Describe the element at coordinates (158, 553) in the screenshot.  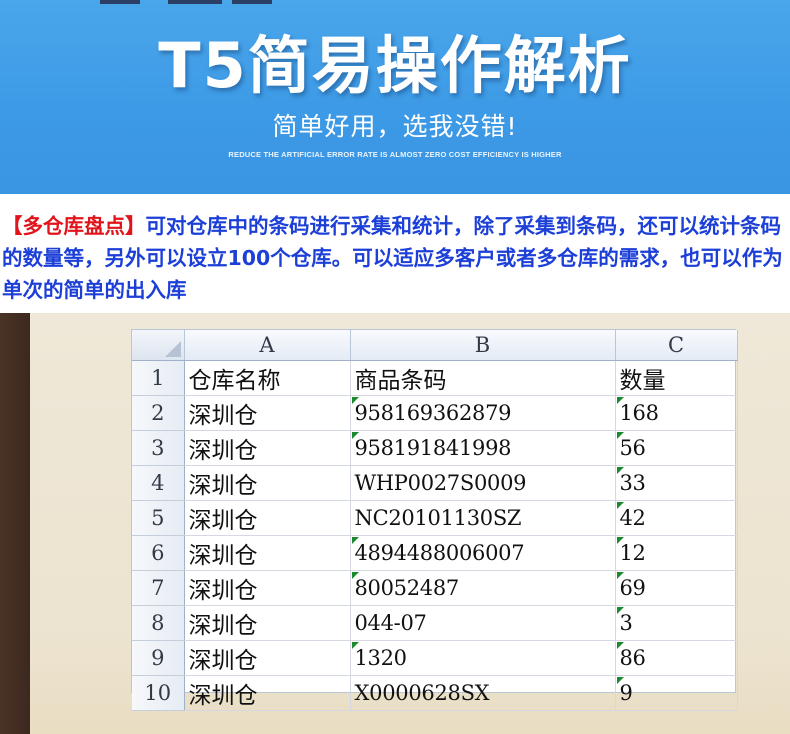
I see `row-header: 6` at that location.